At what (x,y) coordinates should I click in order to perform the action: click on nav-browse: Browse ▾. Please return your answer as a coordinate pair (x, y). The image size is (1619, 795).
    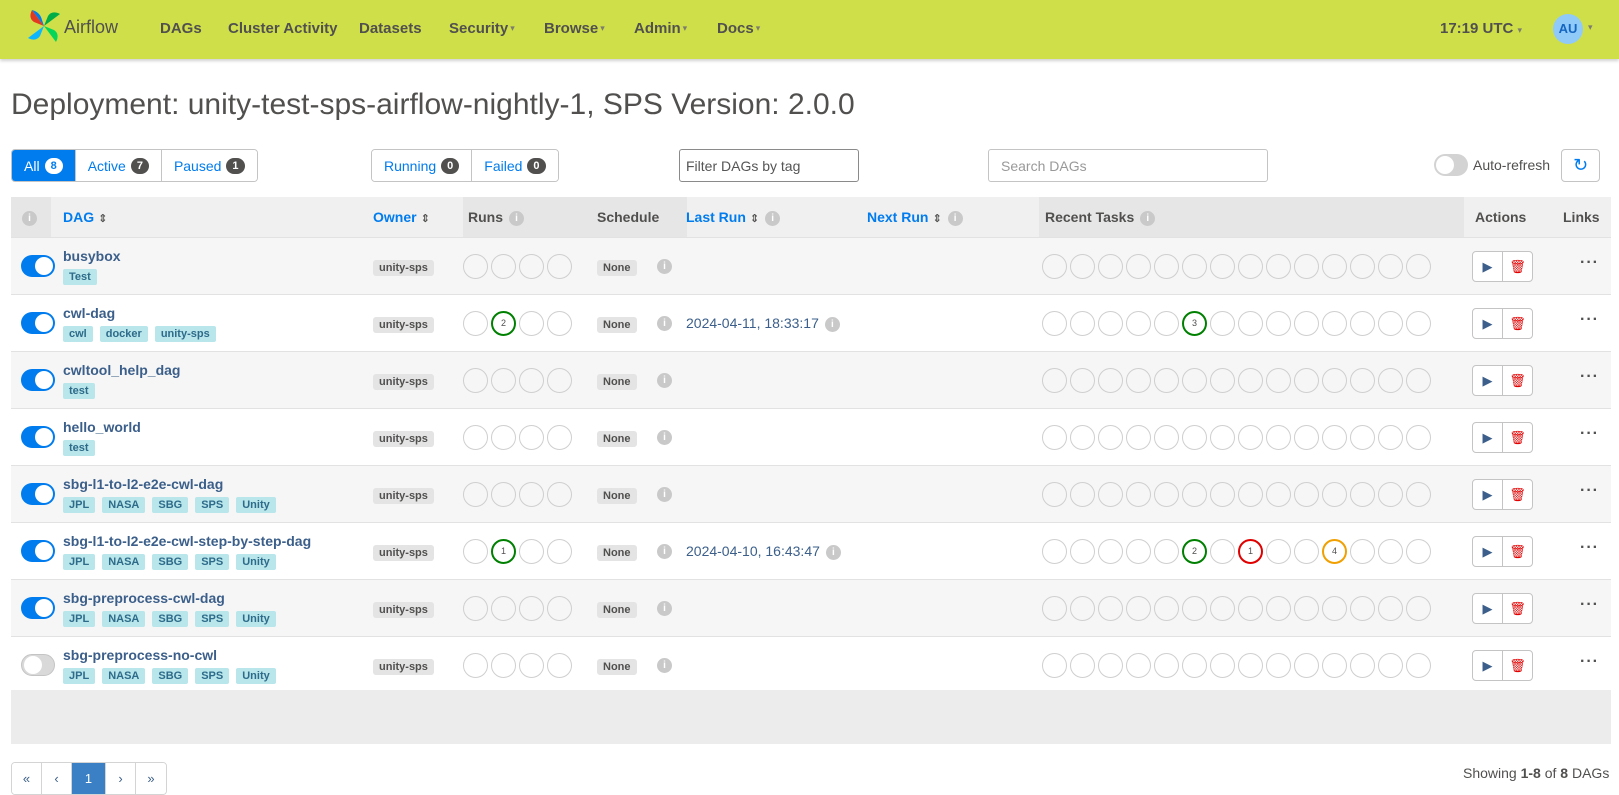
    Looking at the image, I should click on (574, 28).